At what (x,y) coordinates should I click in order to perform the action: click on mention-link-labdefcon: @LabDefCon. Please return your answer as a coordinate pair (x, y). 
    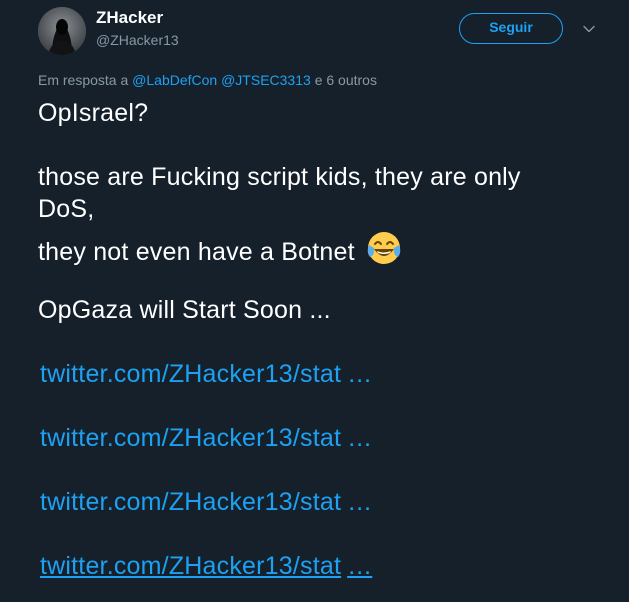
    Looking at the image, I should click on (174, 80).